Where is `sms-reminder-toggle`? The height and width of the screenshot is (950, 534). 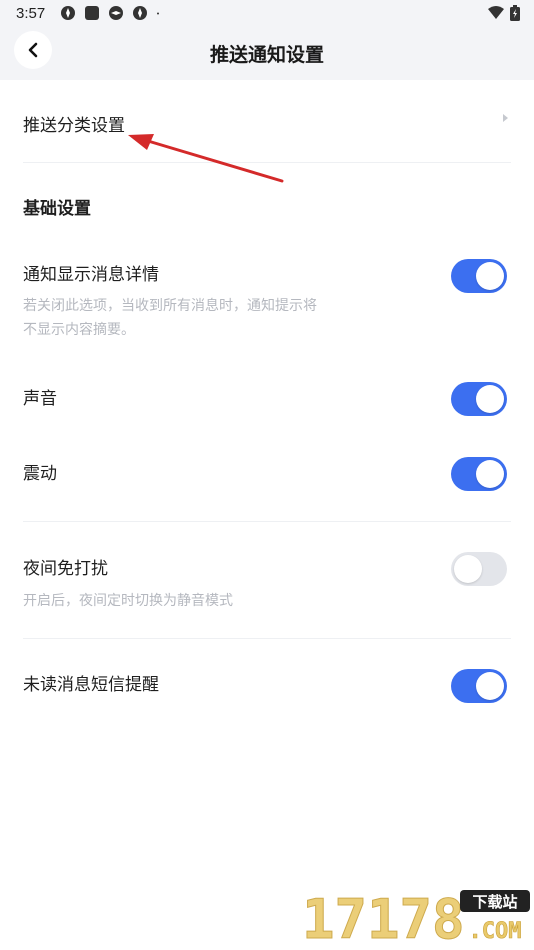
sms-reminder-toggle is located at coordinates (479, 686).